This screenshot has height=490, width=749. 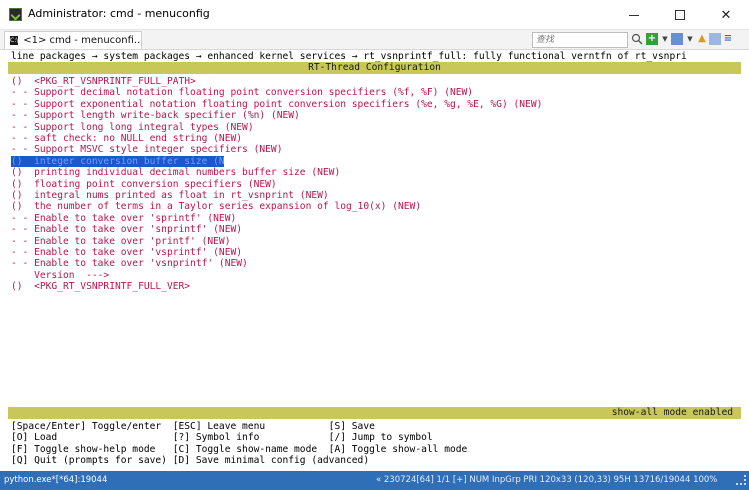 I want to click on menu-option: - - Enable to take over 'vsprintf' (NEW), so click(x=375, y=252).